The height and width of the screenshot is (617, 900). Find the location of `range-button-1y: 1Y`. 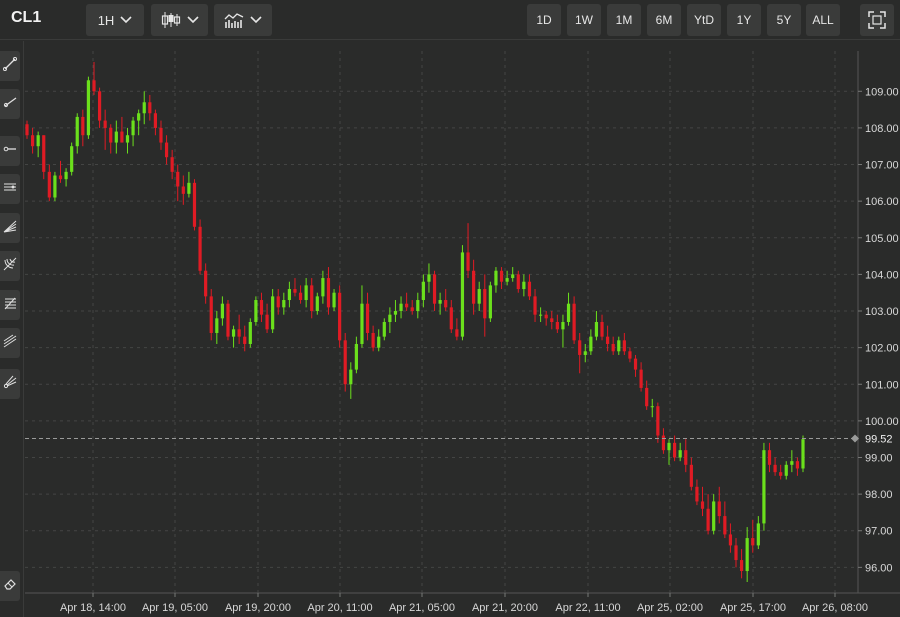

range-button-1y: 1Y is located at coordinates (744, 20).